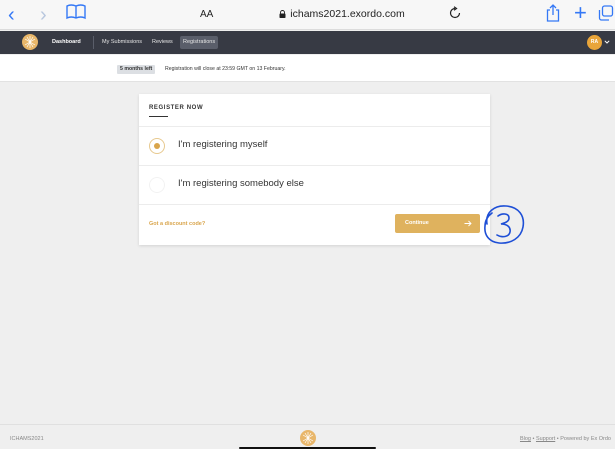 The width and height of the screenshot is (615, 449). What do you see at coordinates (545, 439) in the screenshot?
I see `footer-support-link: Support` at bounding box center [545, 439].